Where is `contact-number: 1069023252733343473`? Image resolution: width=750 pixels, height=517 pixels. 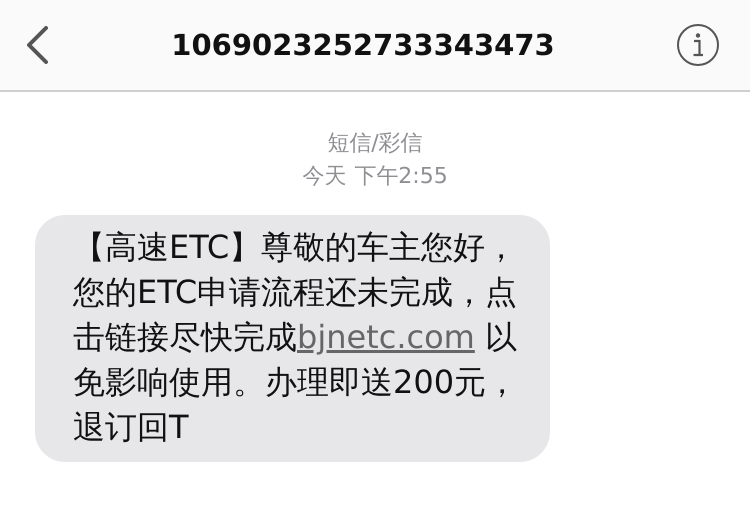
contact-number: 1069023252733343473 is located at coordinates (363, 45).